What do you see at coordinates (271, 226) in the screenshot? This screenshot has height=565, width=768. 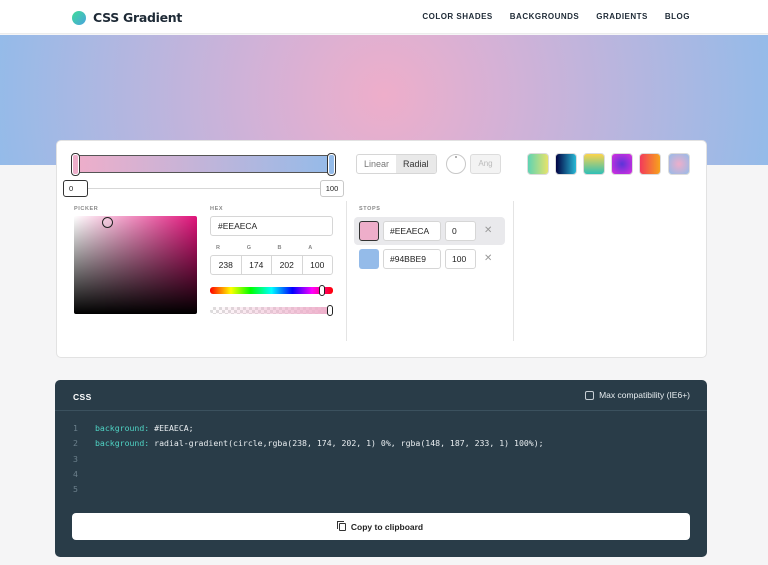 I see `hex-input: #EEAECA` at bounding box center [271, 226].